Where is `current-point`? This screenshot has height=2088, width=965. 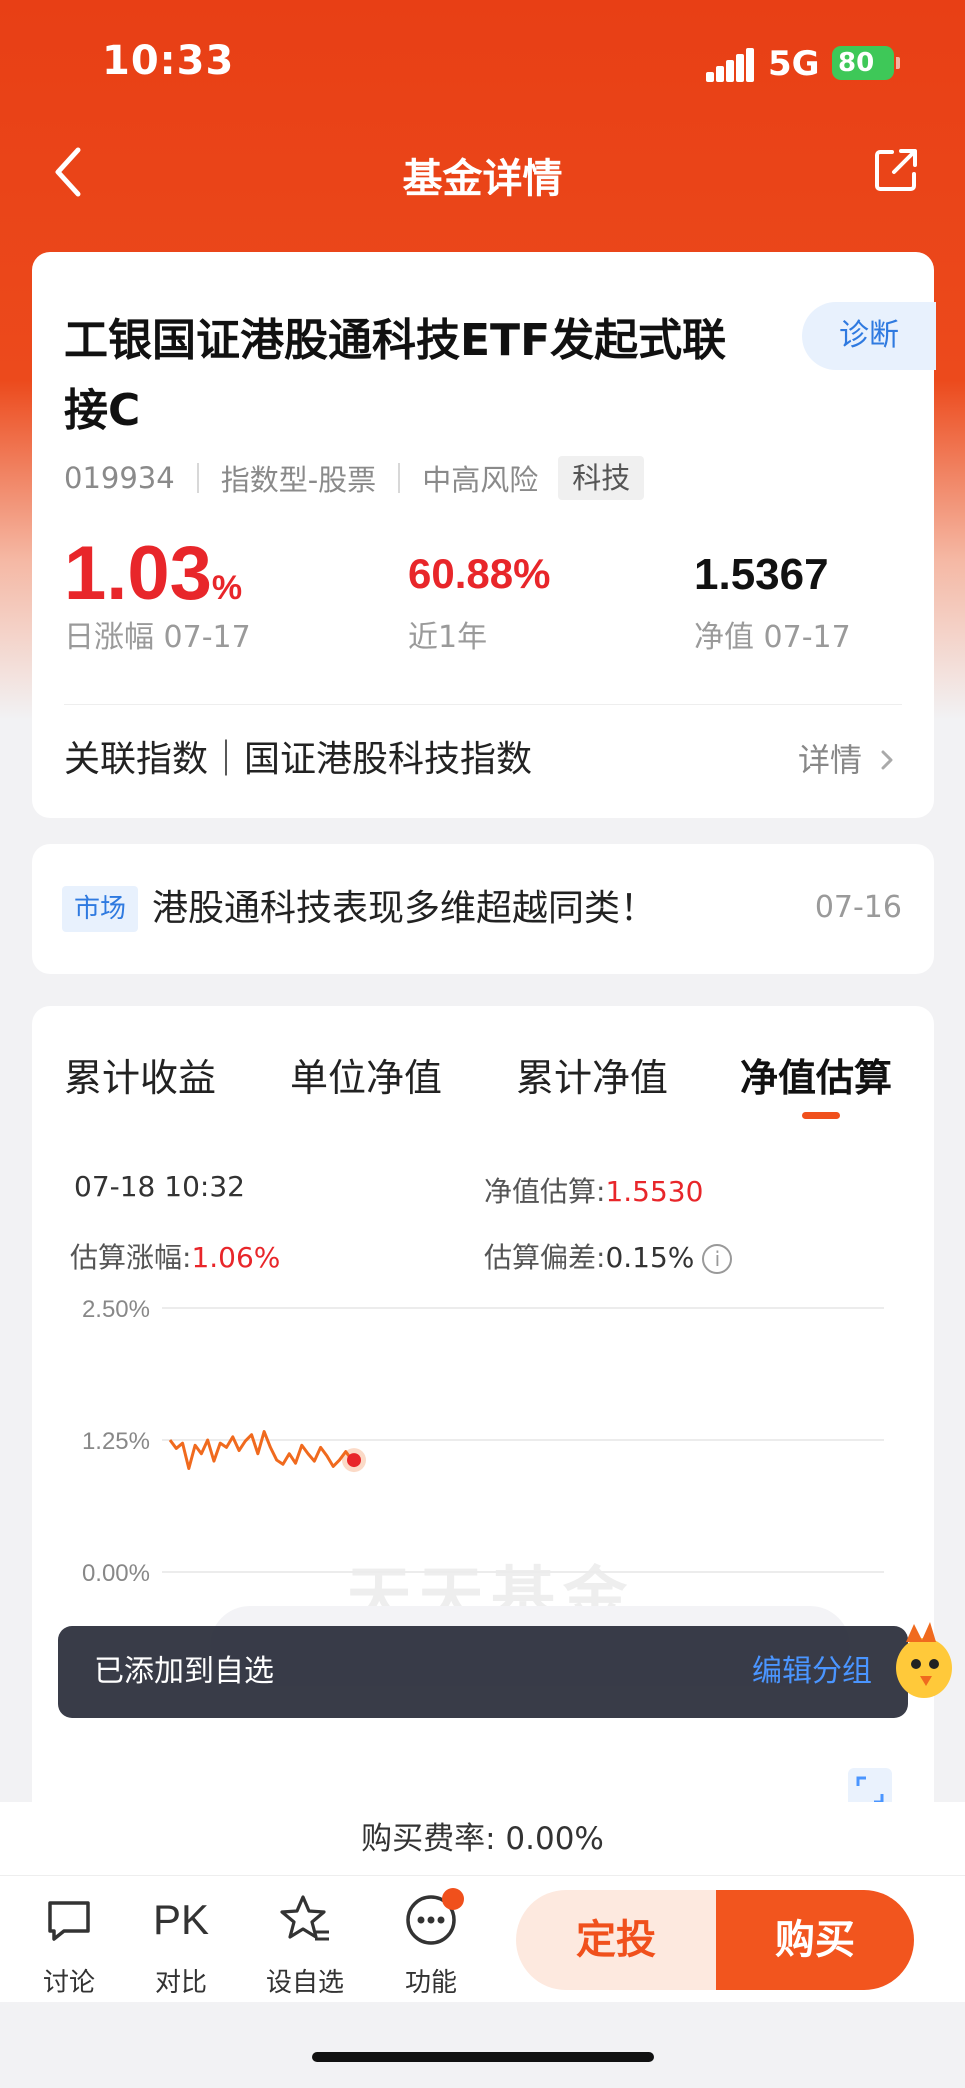
current-point is located at coordinates (354, 1460).